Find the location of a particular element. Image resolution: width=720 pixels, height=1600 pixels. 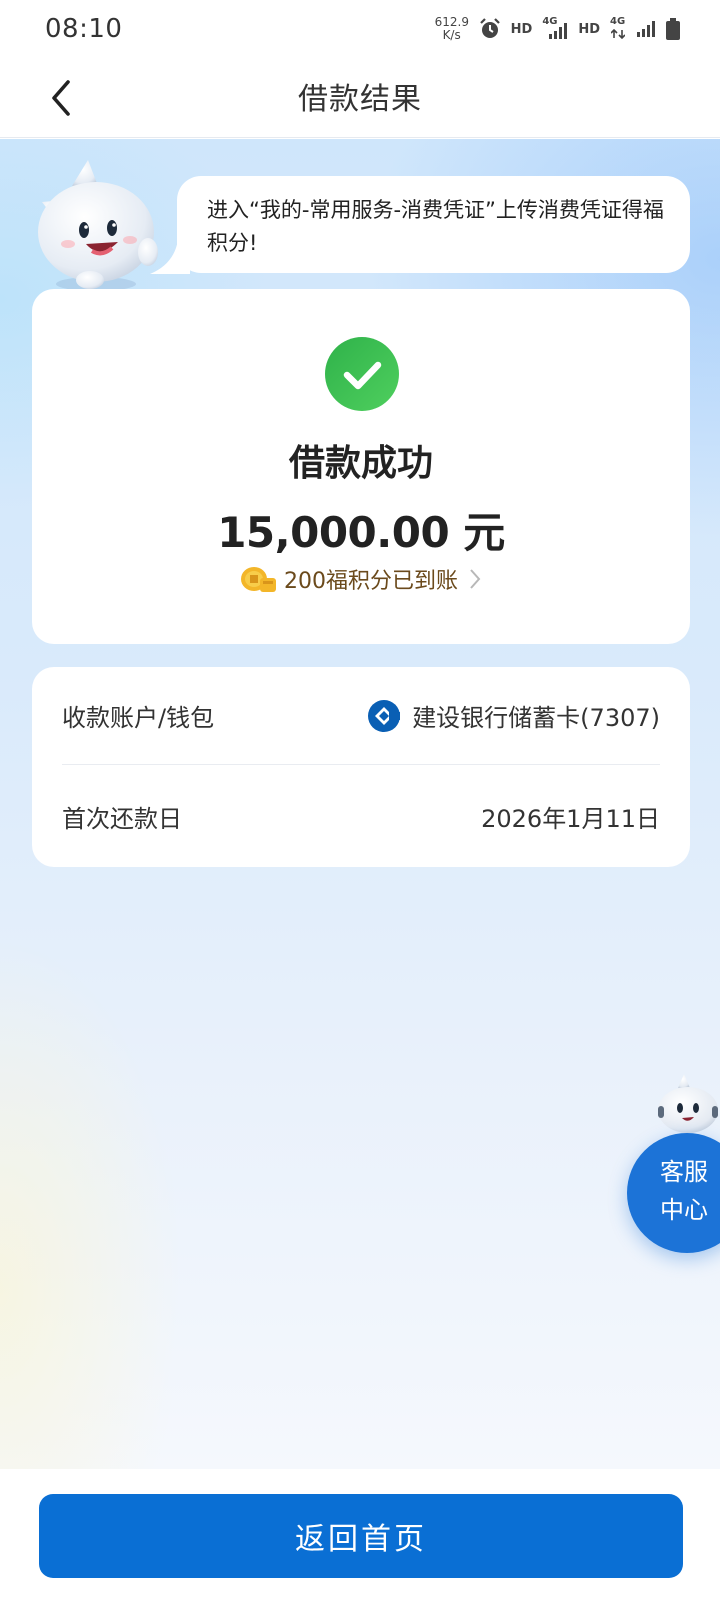

checkmark-icon is located at coordinates (362, 375).